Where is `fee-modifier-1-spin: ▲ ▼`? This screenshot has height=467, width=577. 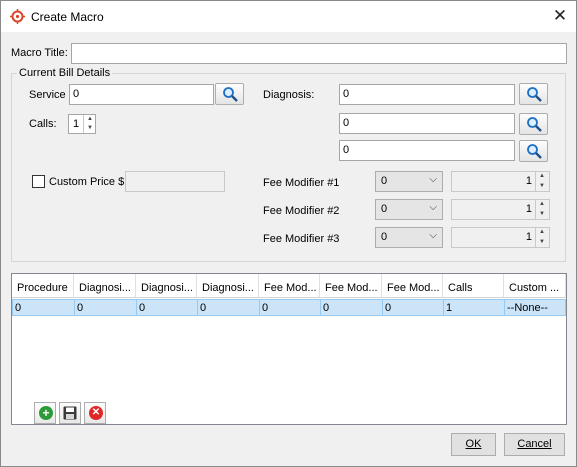 fee-modifier-1-spin: ▲ ▼ is located at coordinates (541, 181).